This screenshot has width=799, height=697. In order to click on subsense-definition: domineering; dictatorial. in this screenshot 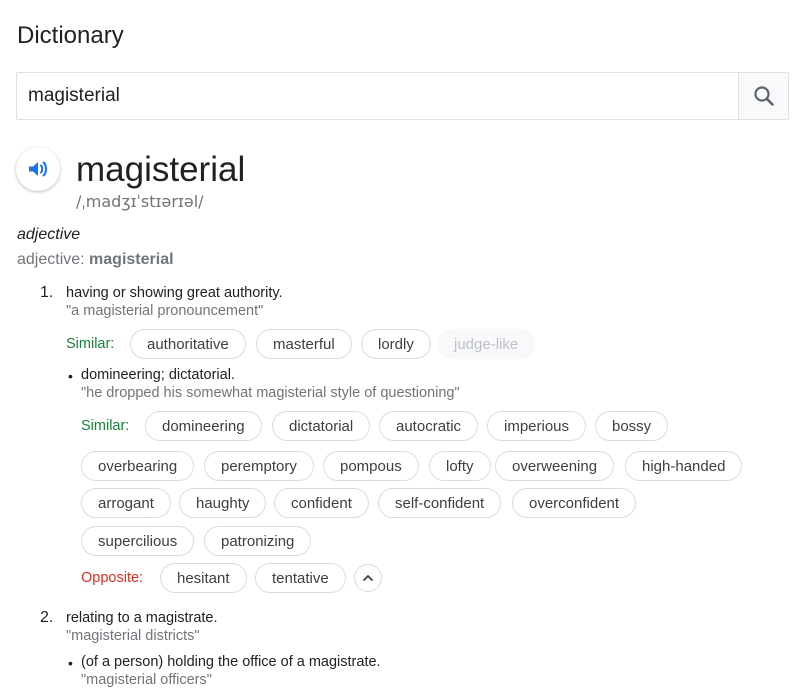, I will do `click(158, 375)`.